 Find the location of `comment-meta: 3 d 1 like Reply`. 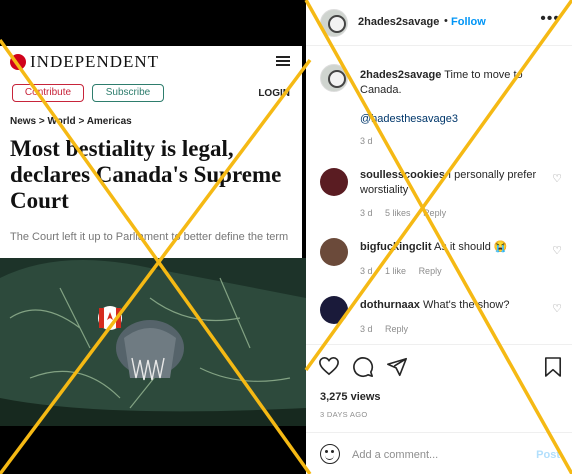

comment-meta: 3 d 1 like Reply is located at coordinates (406, 271).